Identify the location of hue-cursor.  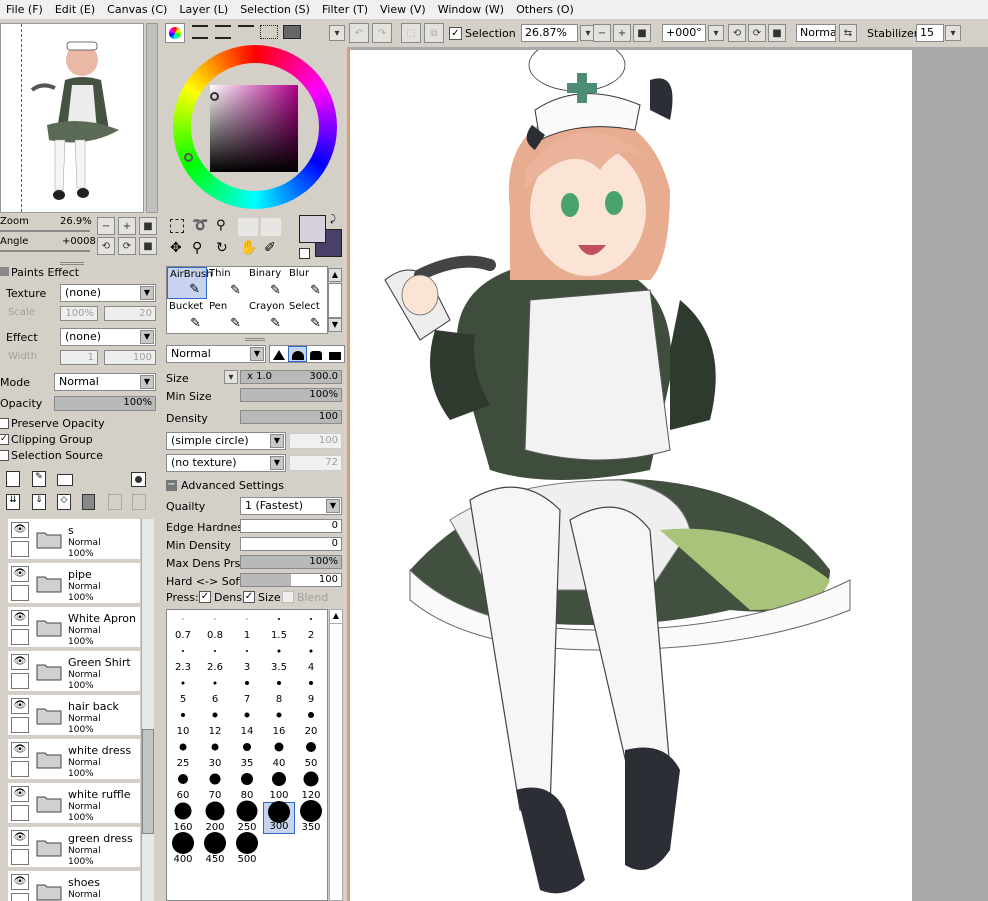
(188, 157).